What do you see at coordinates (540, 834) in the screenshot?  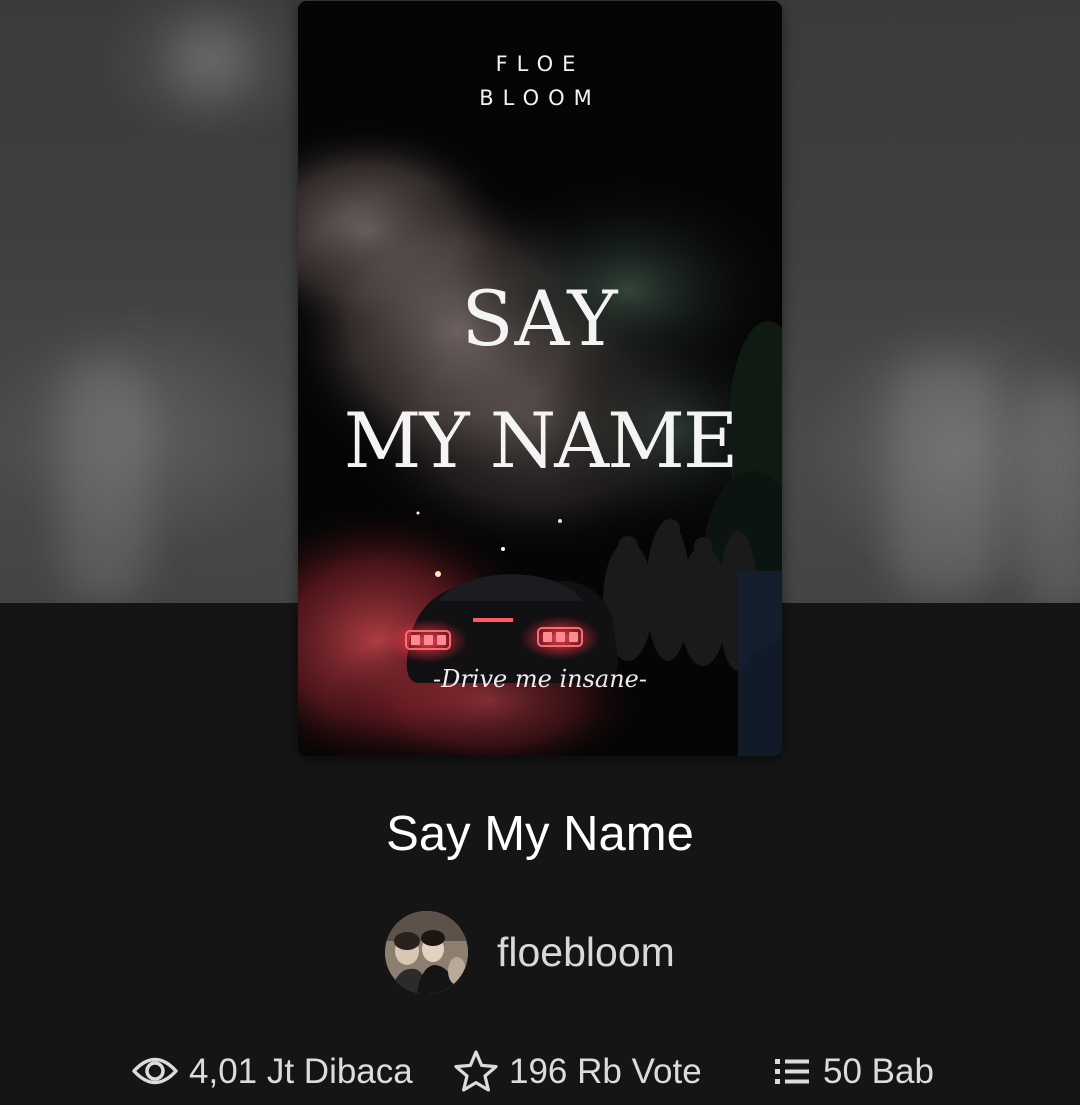 I see `book-title: Say My Name` at bounding box center [540, 834].